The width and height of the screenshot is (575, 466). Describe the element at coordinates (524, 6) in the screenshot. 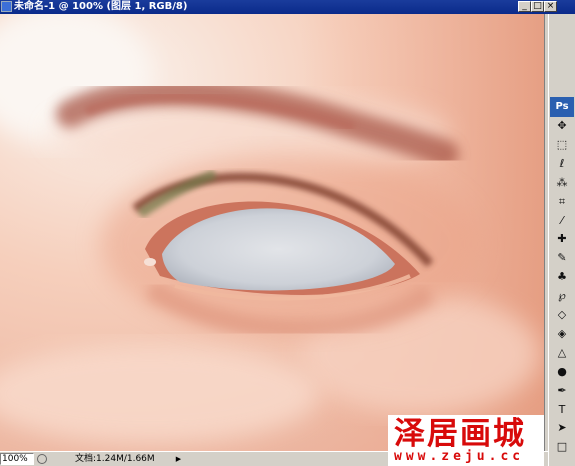

I see `minimize-button: _` at that location.